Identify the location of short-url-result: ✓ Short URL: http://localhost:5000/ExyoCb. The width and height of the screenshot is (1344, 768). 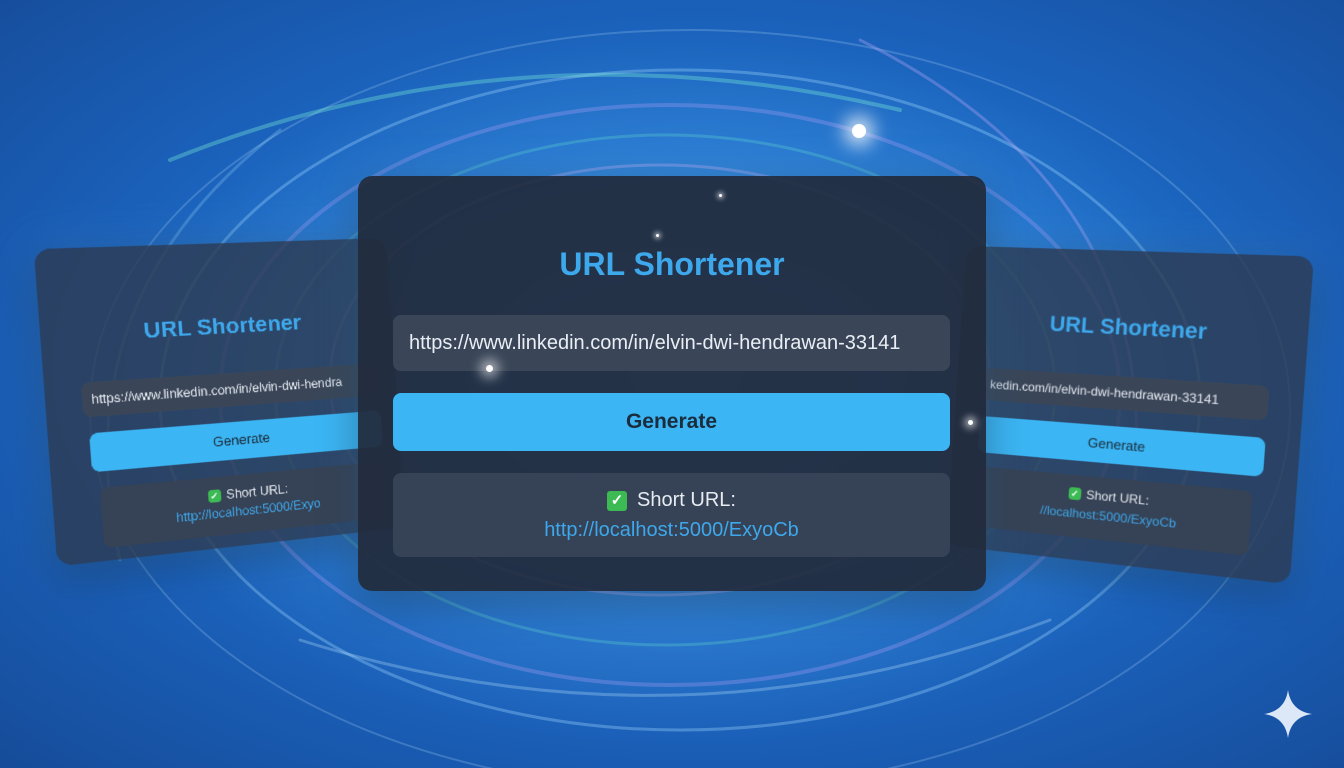
(671, 515).